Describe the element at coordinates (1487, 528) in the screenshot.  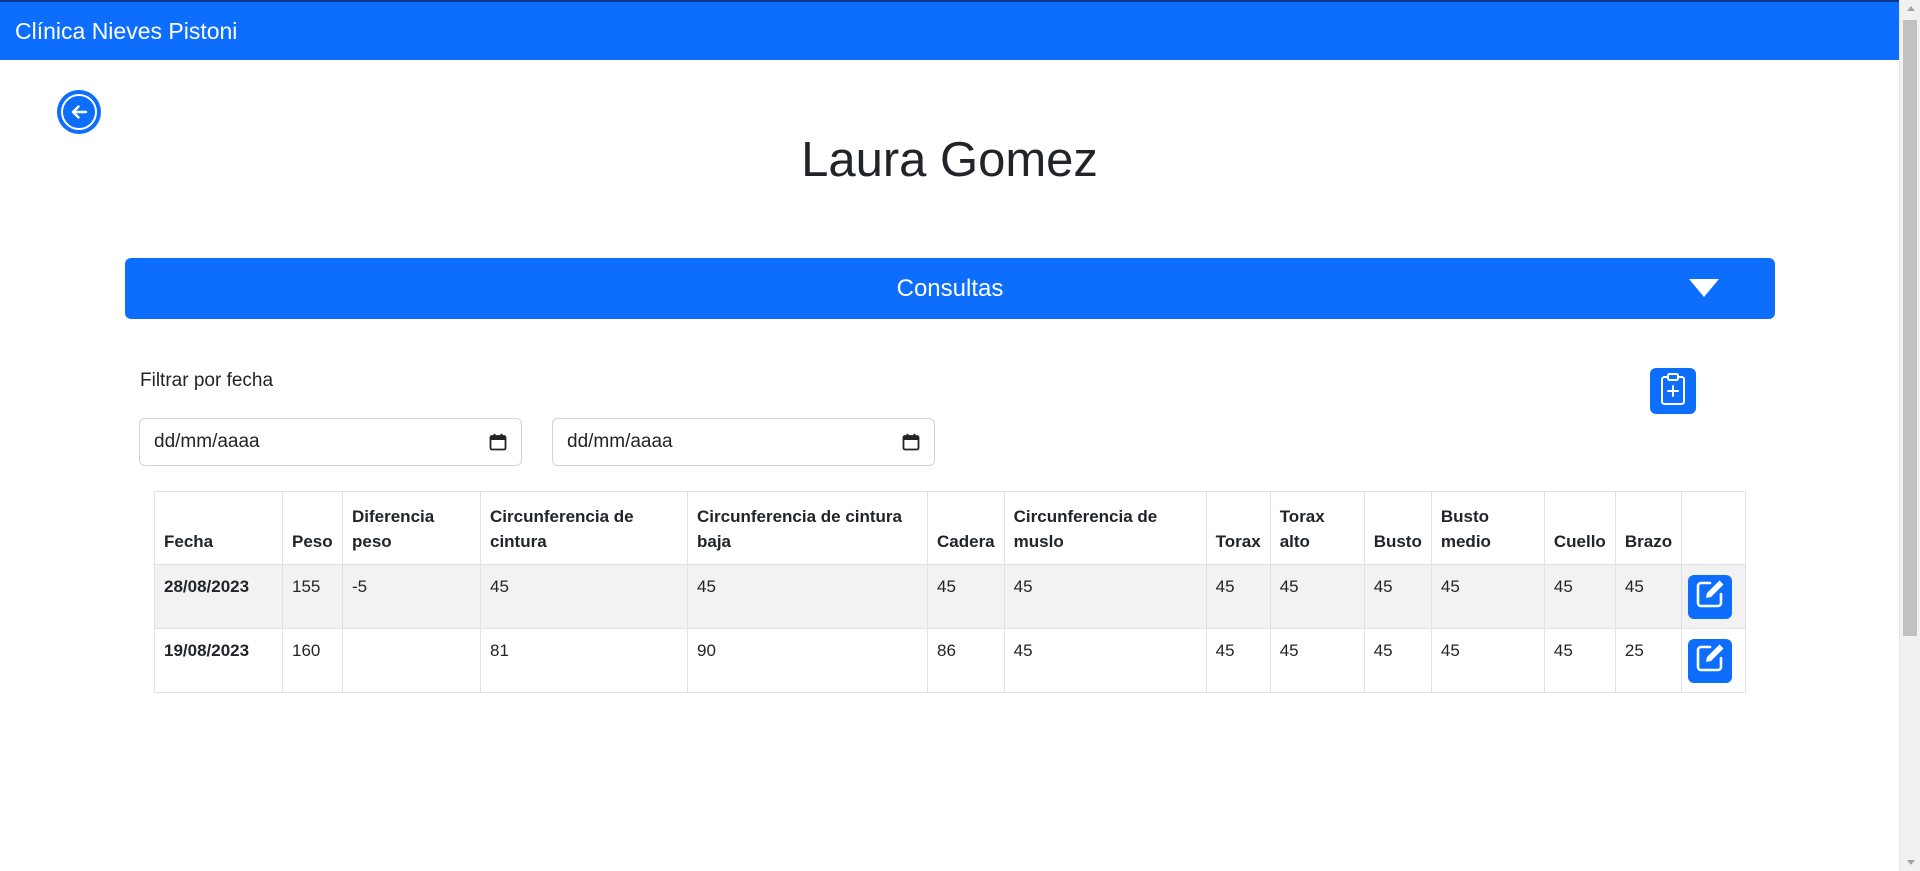
I see `header-busto-medio: Busto medio` at that location.